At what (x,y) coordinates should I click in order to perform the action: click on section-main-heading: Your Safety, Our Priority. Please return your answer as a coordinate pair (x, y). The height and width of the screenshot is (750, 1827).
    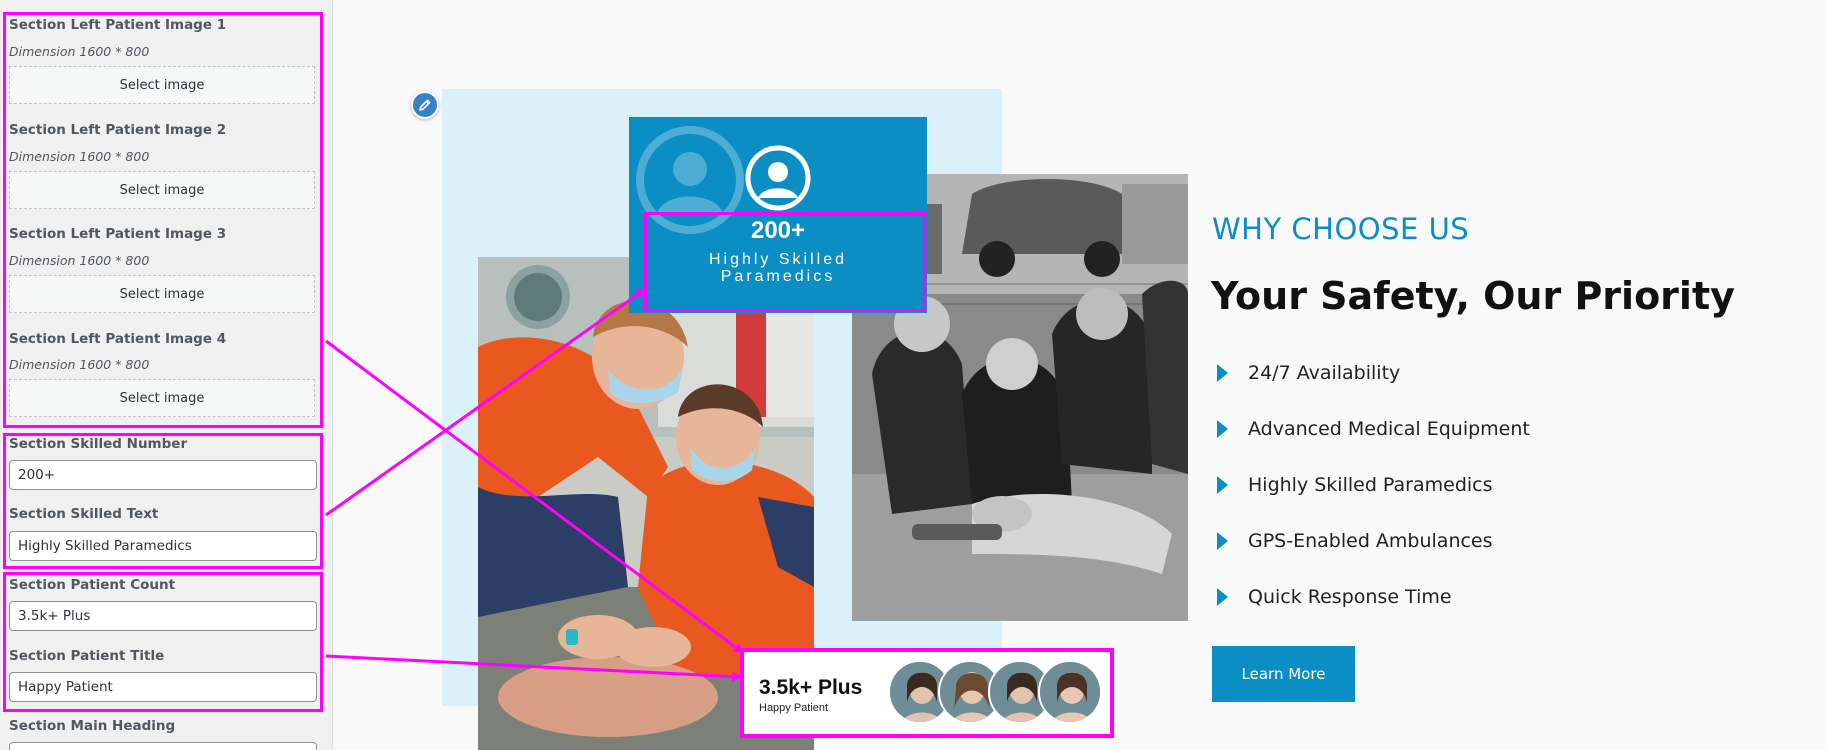
    Looking at the image, I should click on (1473, 296).